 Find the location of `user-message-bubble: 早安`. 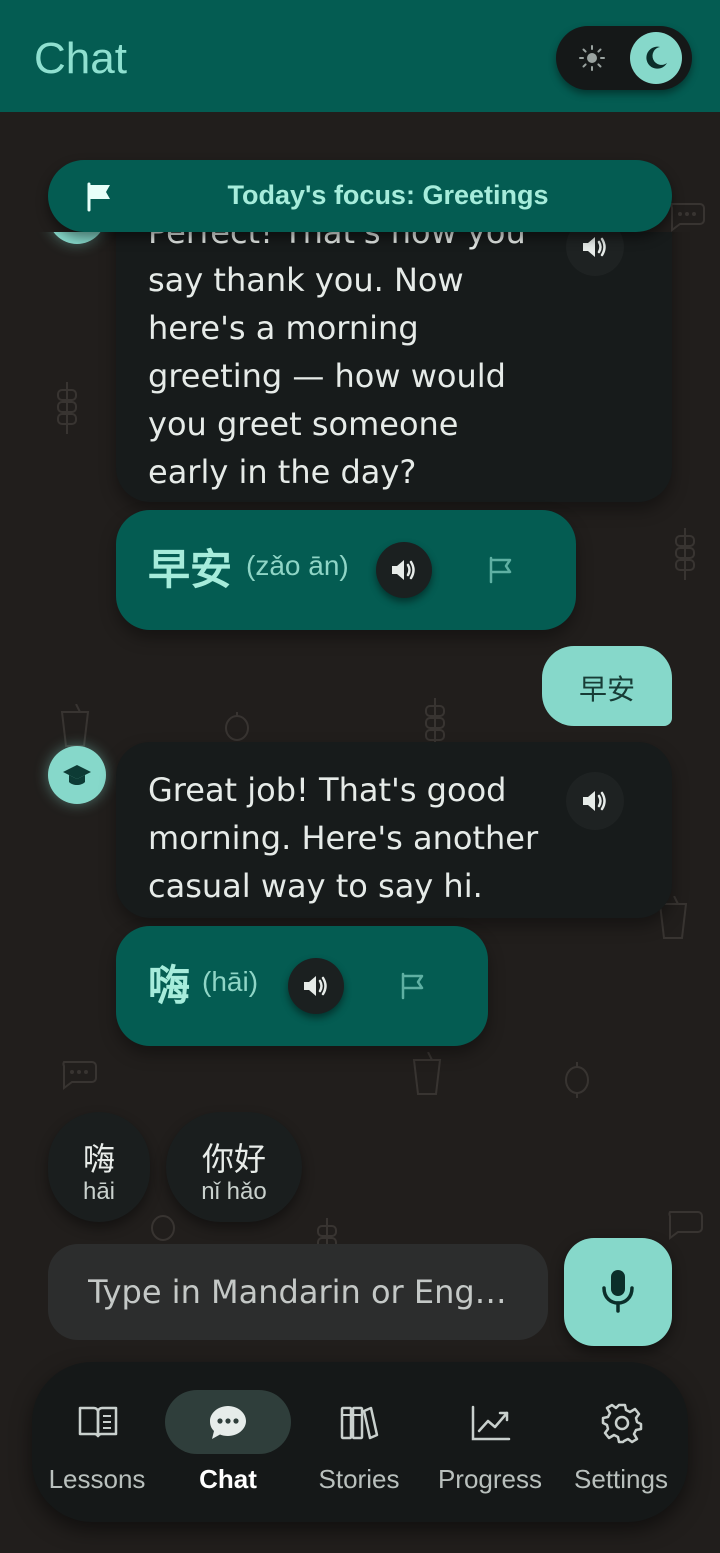

user-message-bubble: 早安 is located at coordinates (607, 686).